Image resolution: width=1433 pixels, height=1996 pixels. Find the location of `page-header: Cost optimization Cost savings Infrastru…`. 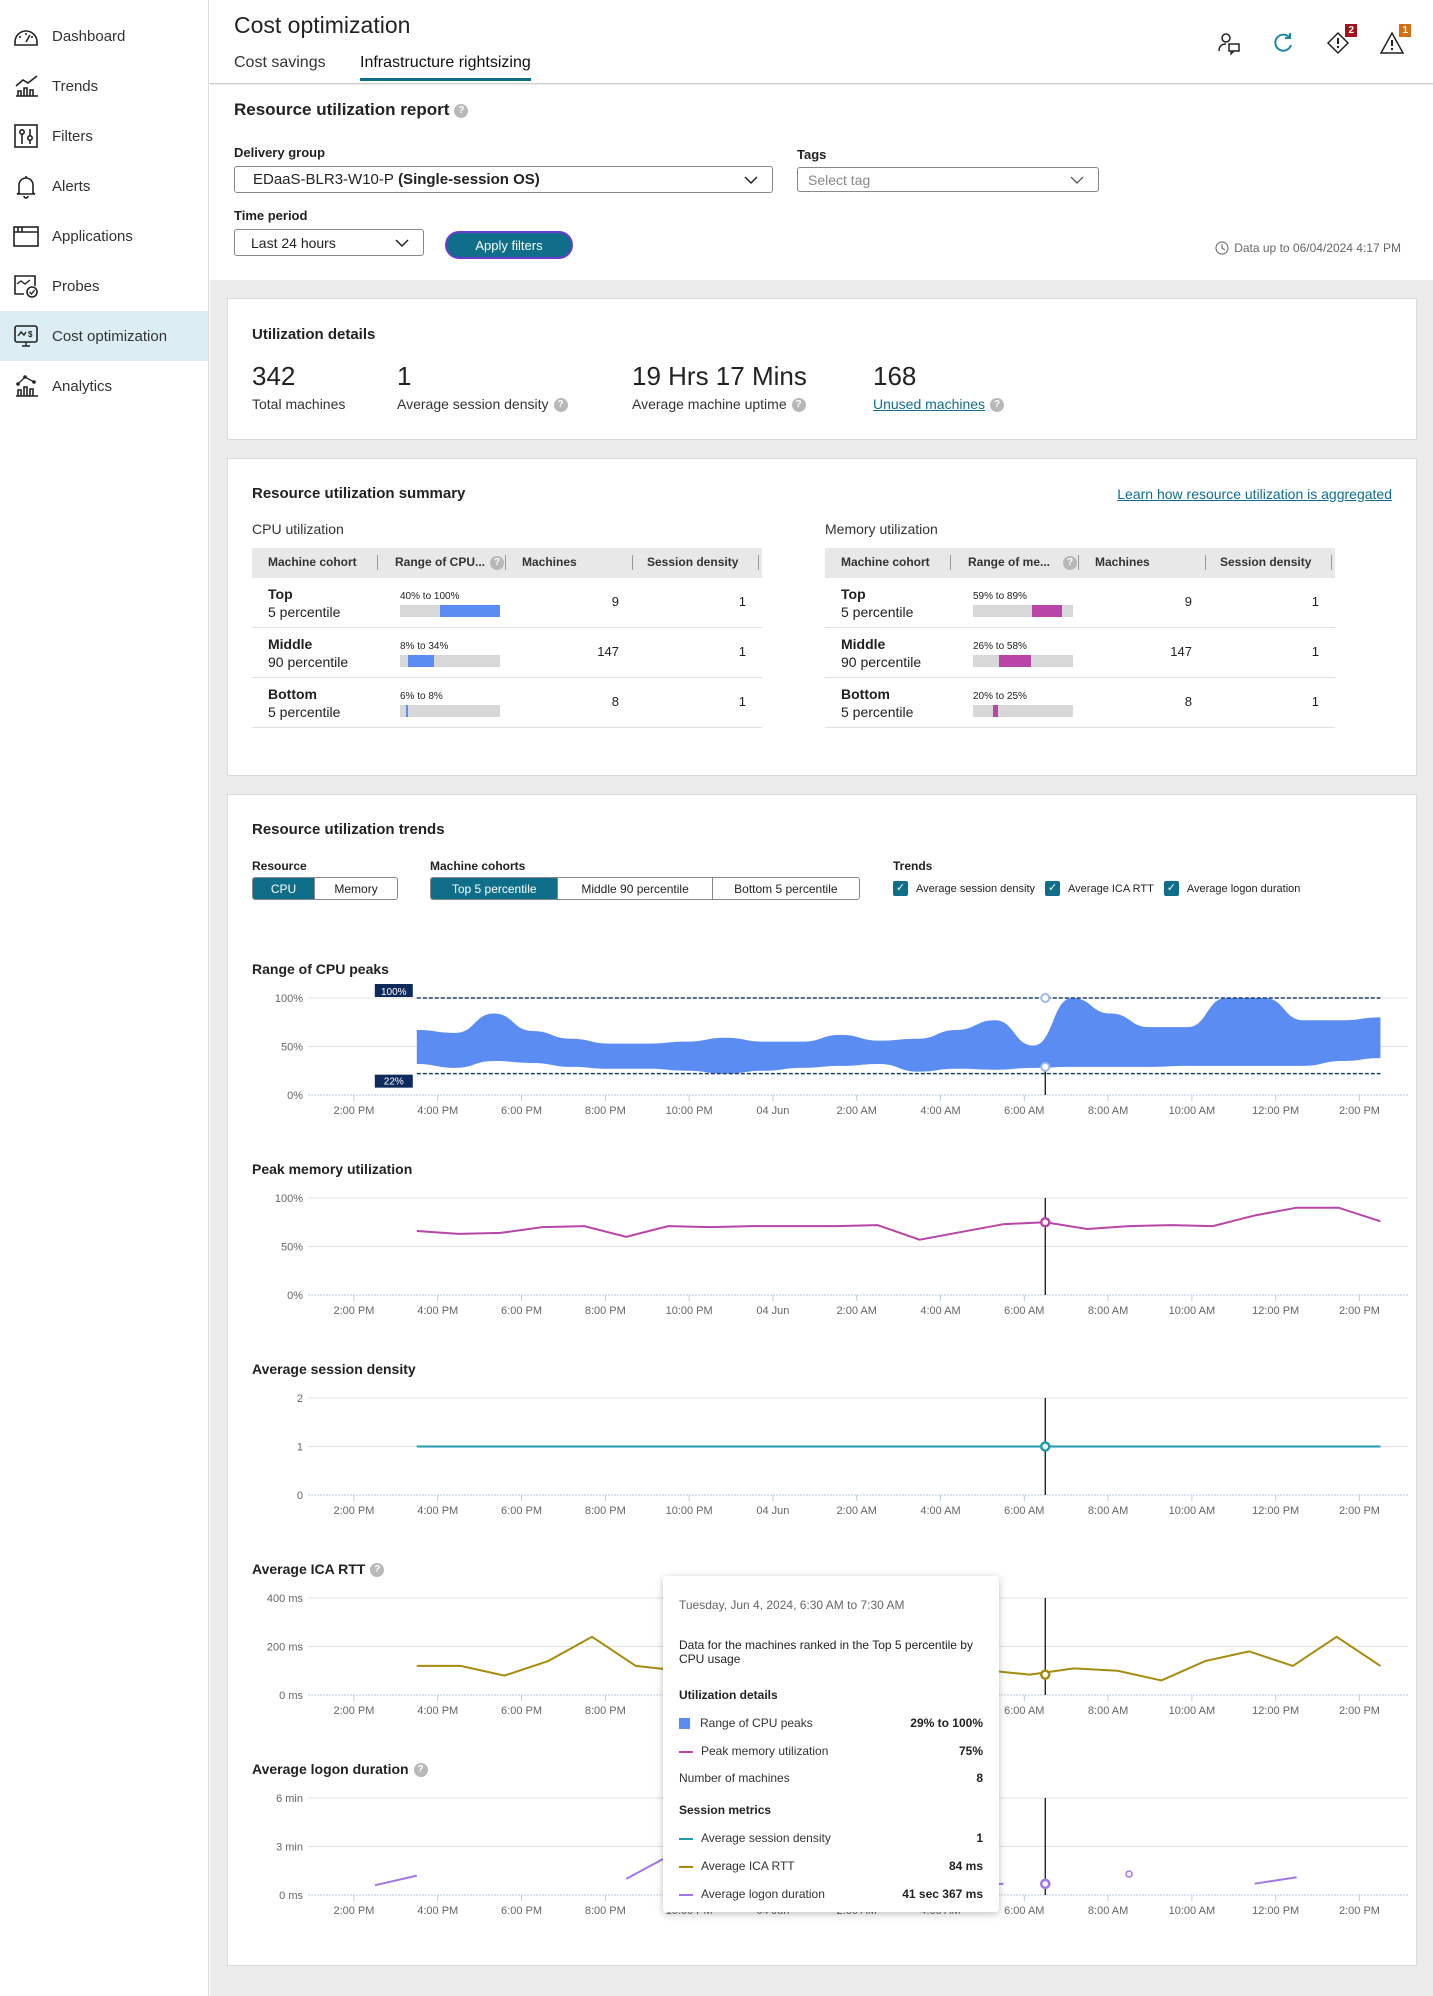

page-header: Cost optimization Cost savings Infrastru… is located at coordinates (821, 42).